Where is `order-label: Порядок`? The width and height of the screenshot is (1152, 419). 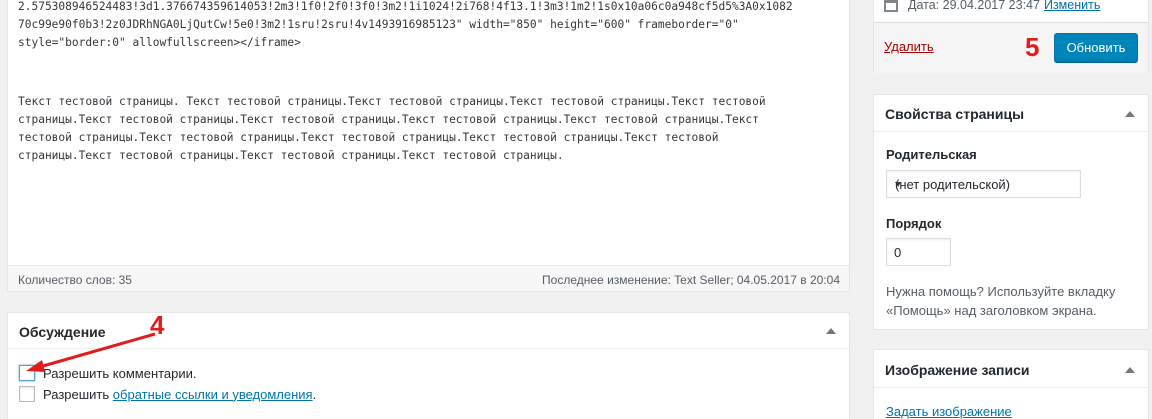
order-label: Порядок is located at coordinates (914, 223).